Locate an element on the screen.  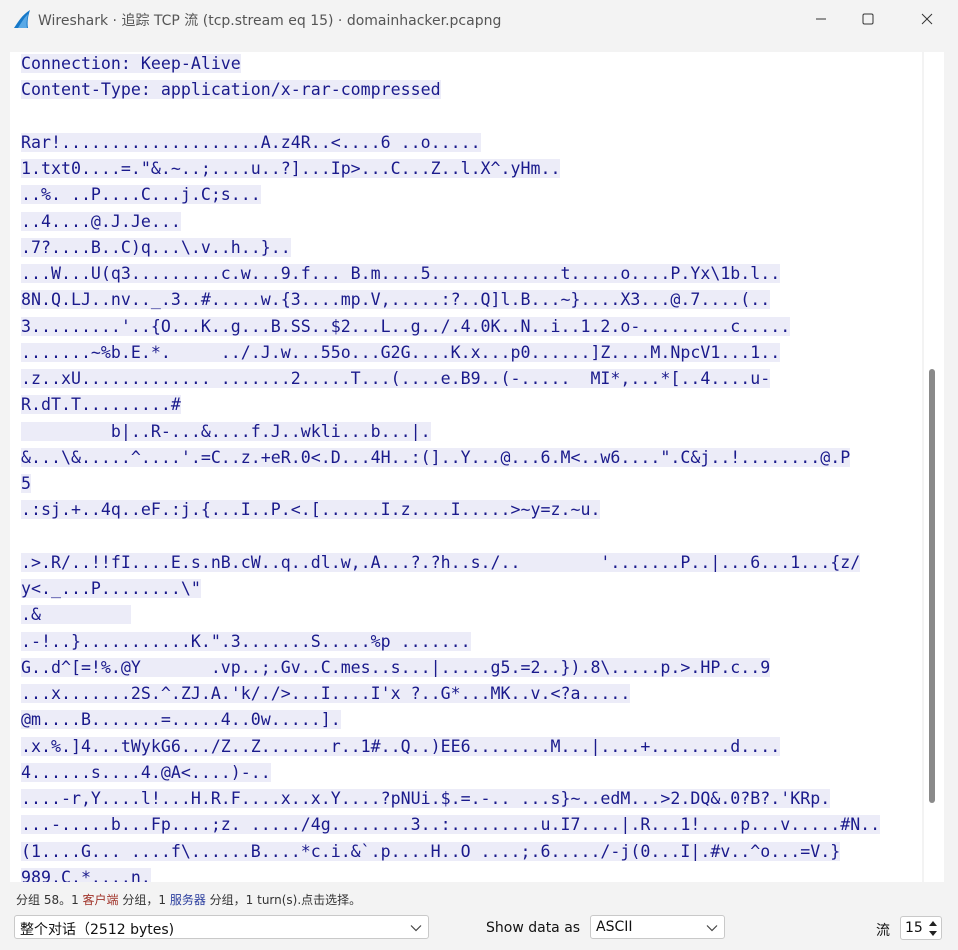
spin-up-button is located at coordinates (933, 923).